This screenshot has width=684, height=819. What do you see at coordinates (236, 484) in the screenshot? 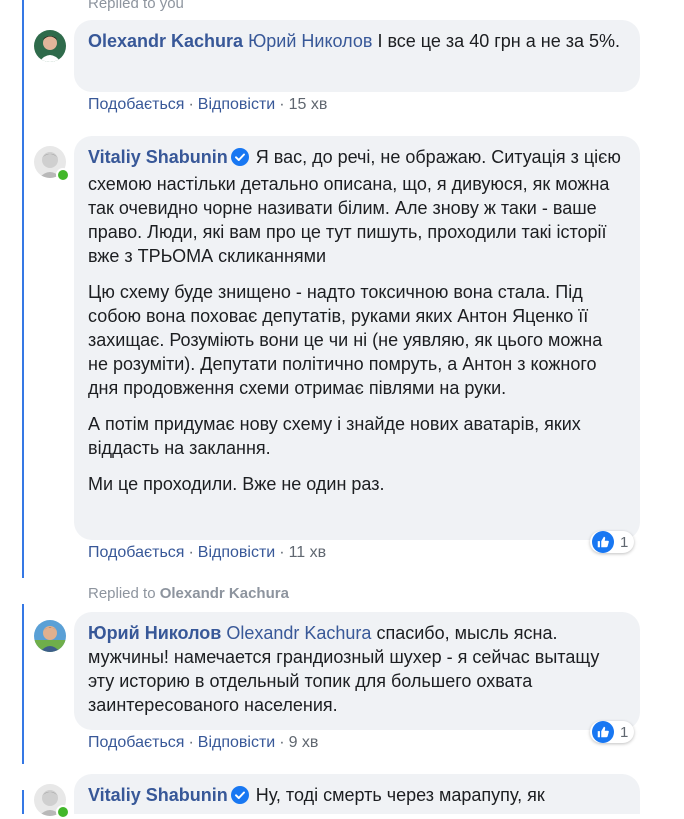
I see `comment-text: Ми це проходили. Вже не один раз.` at bounding box center [236, 484].